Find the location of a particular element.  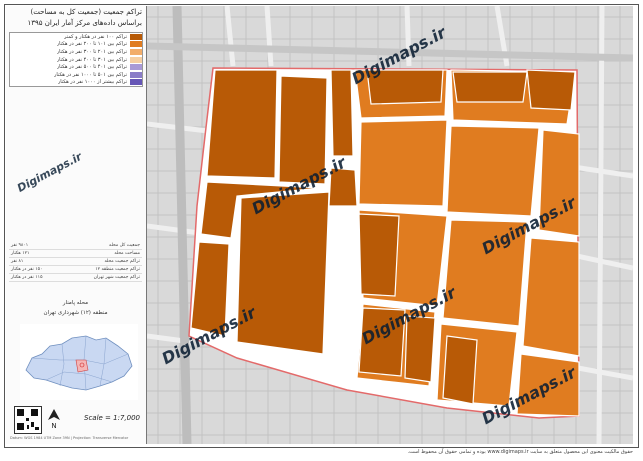

north-arrow-icon: N is located at coordinates (54, 419).